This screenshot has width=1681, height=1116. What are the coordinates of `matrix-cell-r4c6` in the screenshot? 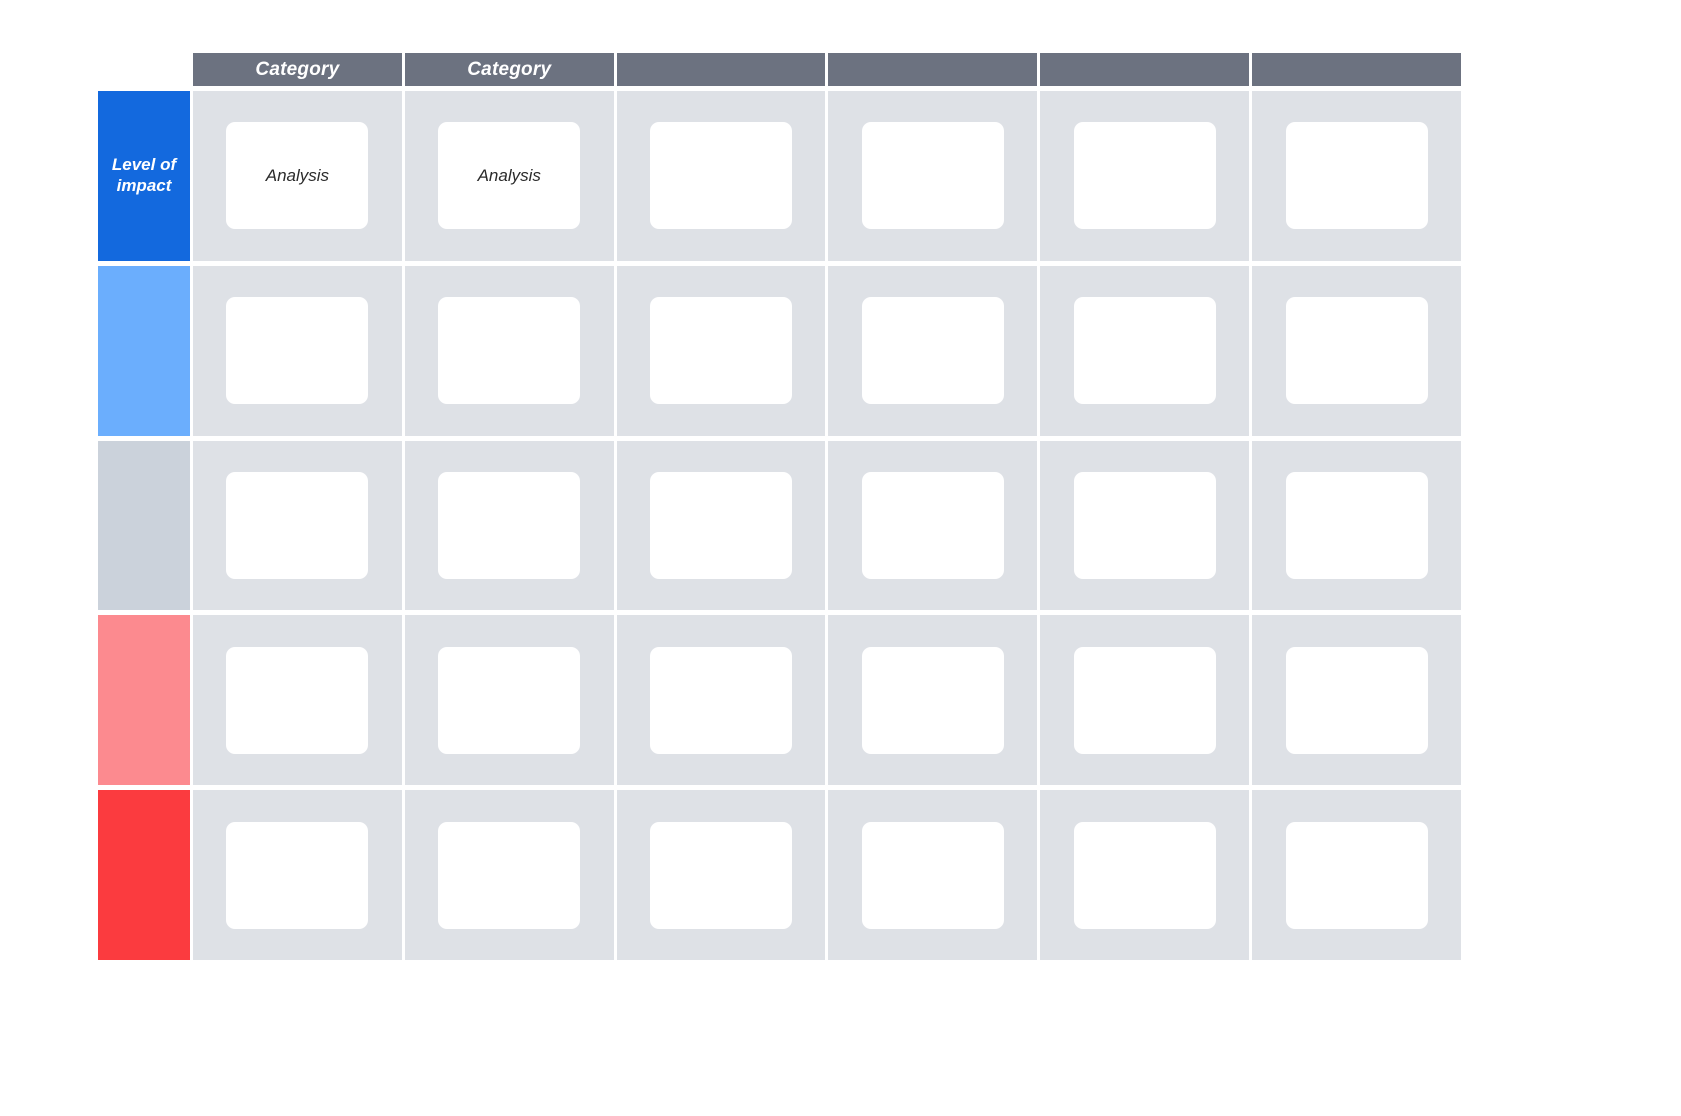 It's located at (1356, 700).